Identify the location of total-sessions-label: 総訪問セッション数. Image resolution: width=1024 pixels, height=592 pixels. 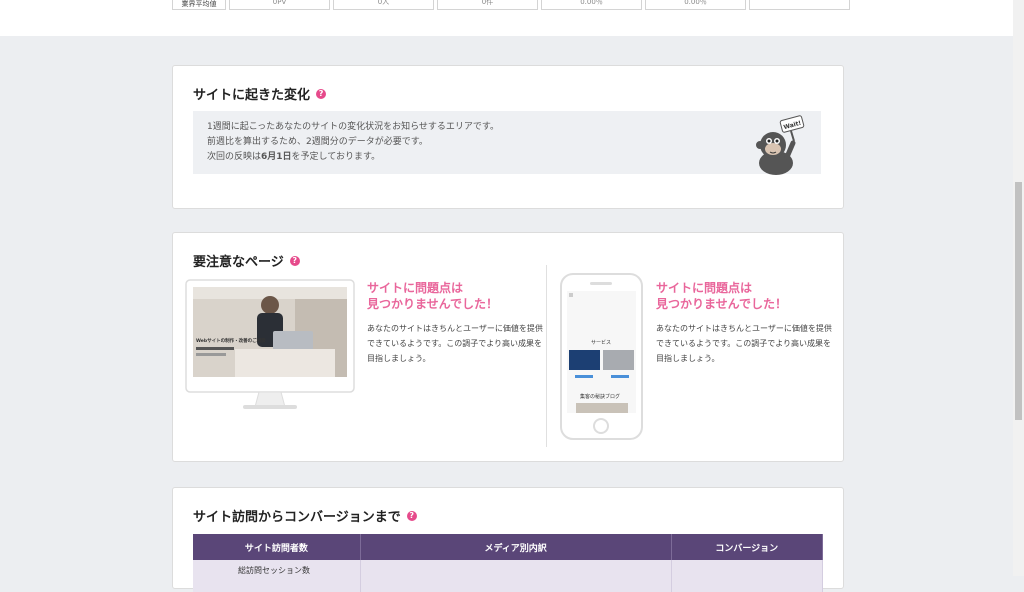
(274, 570).